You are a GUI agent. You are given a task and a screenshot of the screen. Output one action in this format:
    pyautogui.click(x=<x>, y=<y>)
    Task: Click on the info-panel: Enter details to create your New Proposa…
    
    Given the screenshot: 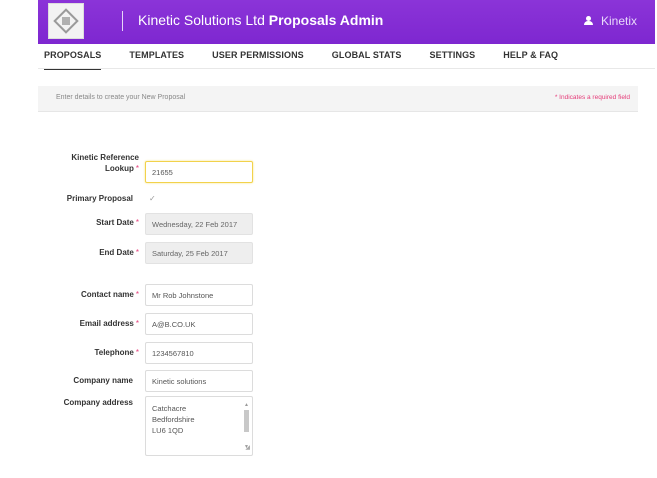 What is the action you would take?
    pyautogui.click(x=338, y=99)
    